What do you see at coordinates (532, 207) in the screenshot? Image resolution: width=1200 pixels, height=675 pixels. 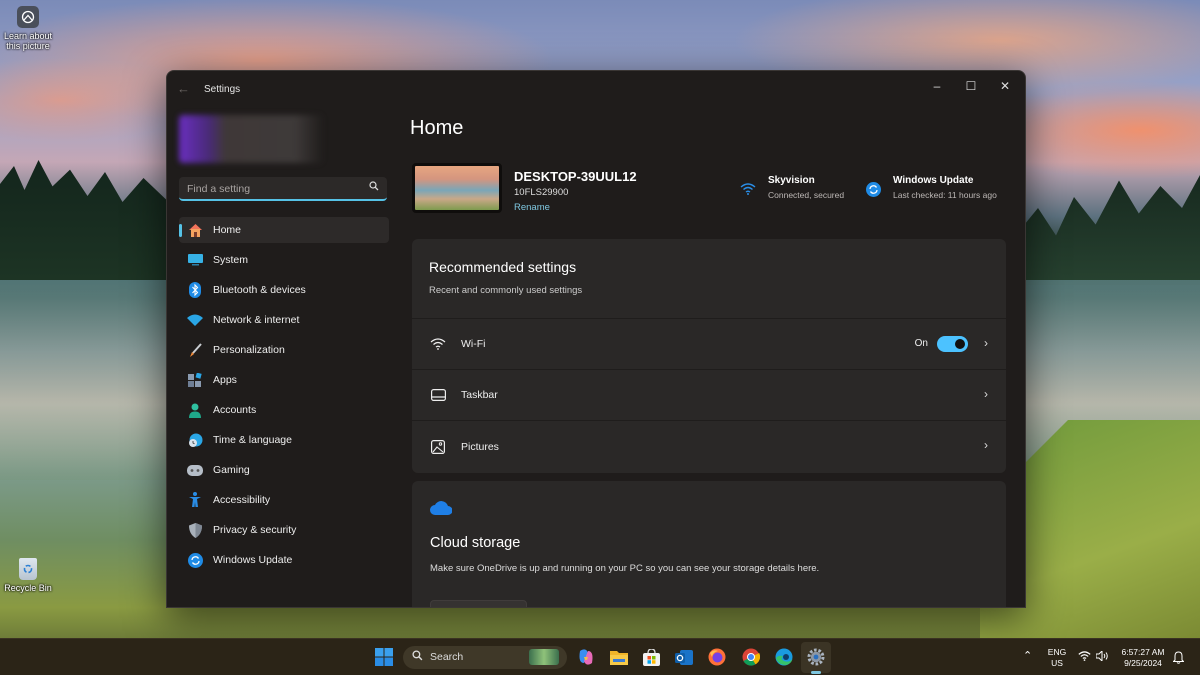 I see `rename-link: Rename` at bounding box center [532, 207].